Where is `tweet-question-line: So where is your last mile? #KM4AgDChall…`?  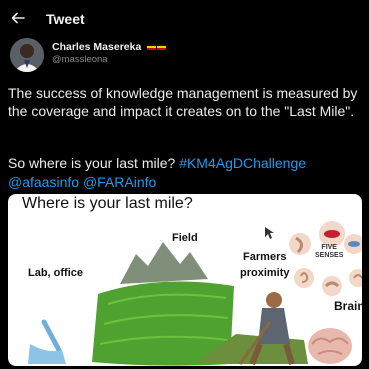 tweet-question-line: So where is your last mile? #KM4AgDChall… is located at coordinates (185, 173).